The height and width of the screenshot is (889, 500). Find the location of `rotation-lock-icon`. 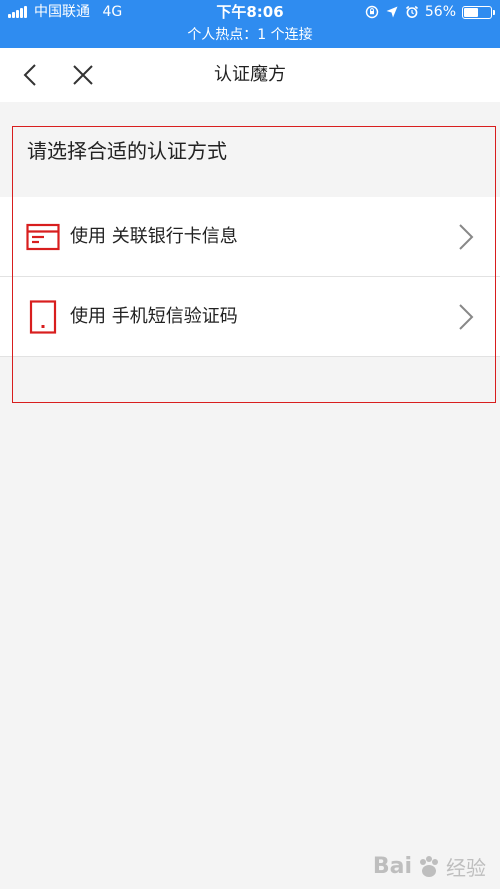

rotation-lock-icon is located at coordinates (372, 12).